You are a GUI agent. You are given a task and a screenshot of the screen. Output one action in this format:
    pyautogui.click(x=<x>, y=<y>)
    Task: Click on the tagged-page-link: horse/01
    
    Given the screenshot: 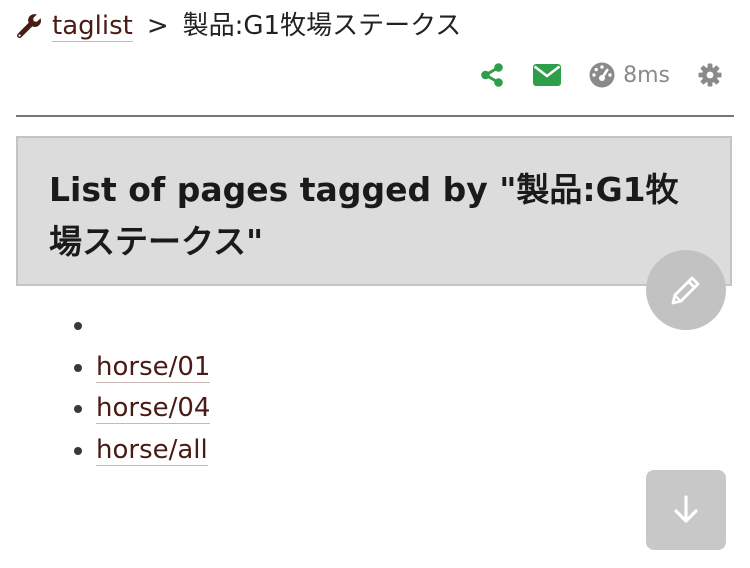 What is the action you would take?
    pyautogui.click(x=153, y=367)
    